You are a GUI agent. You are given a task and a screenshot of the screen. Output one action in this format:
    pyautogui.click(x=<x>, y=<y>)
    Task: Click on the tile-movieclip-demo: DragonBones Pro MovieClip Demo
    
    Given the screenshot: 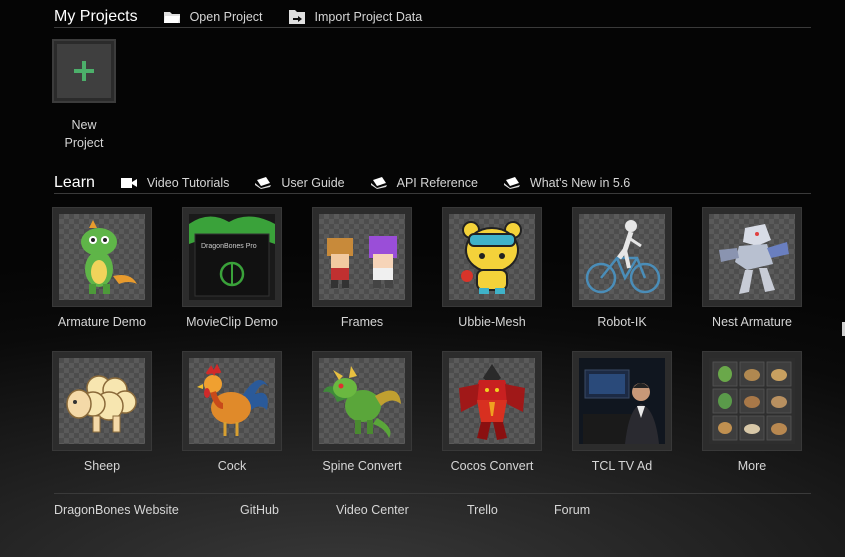 What is the action you would take?
    pyautogui.click(x=232, y=268)
    